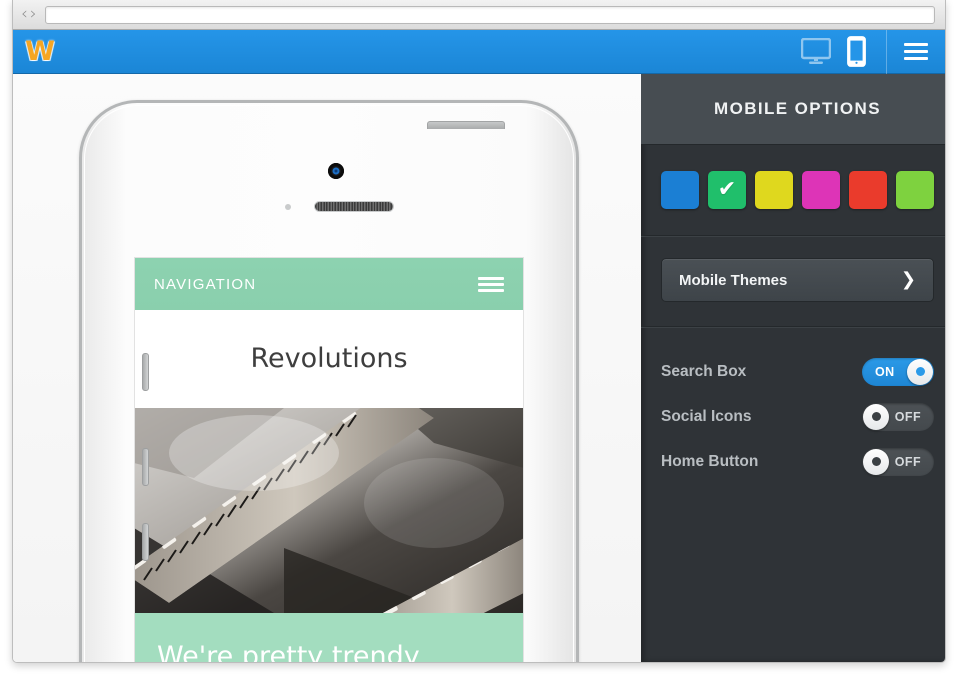  I want to click on mobile-phone-icon, so click(856, 51).